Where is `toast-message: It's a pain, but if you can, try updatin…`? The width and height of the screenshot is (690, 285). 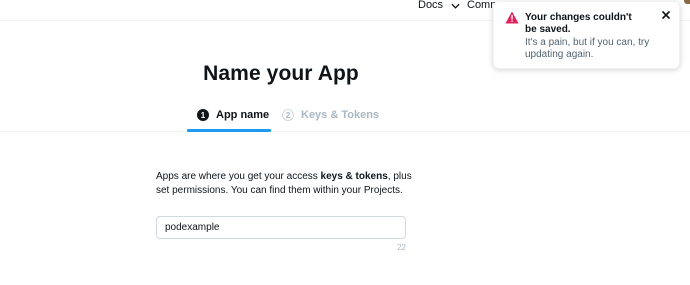 toast-message: It's a pain, but if you can, try updatin… is located at coordinates (587, 48).